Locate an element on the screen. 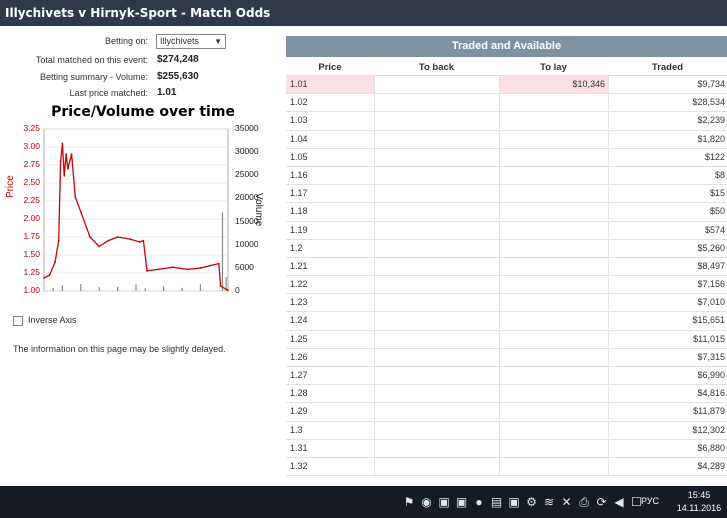 This screenshot has height=518, width=727. mute-icon: ✕ is located at coordinates (567, 502).